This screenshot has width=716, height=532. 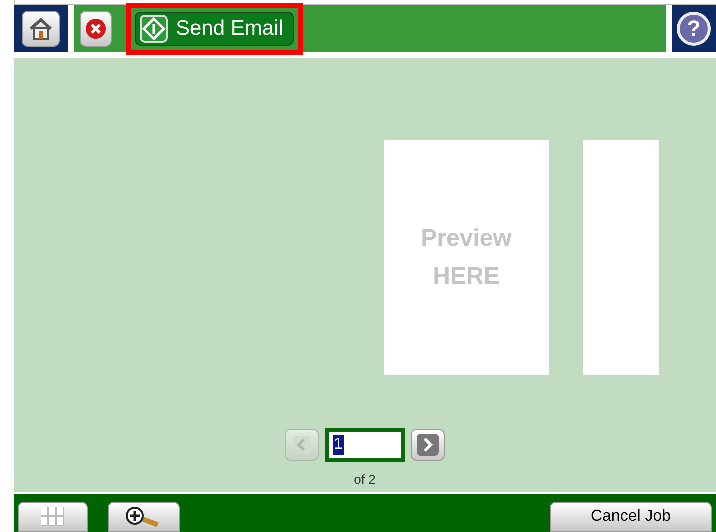 I want to click on cancel-button, so click(x=96, y=28).